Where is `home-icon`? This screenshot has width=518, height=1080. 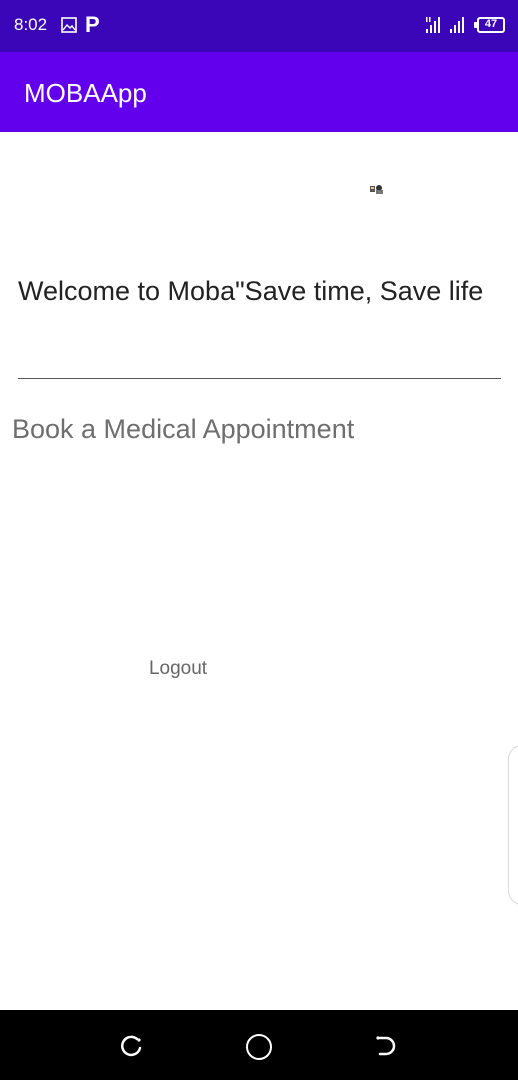
home-icon is located at coordinates (259, 1047).